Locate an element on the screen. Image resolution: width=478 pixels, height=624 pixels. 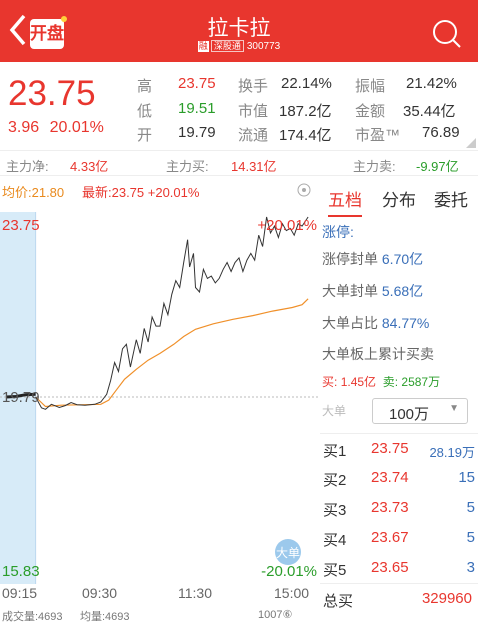
book-row: 买4 23.67 5 is located at coordinates (399, 538).